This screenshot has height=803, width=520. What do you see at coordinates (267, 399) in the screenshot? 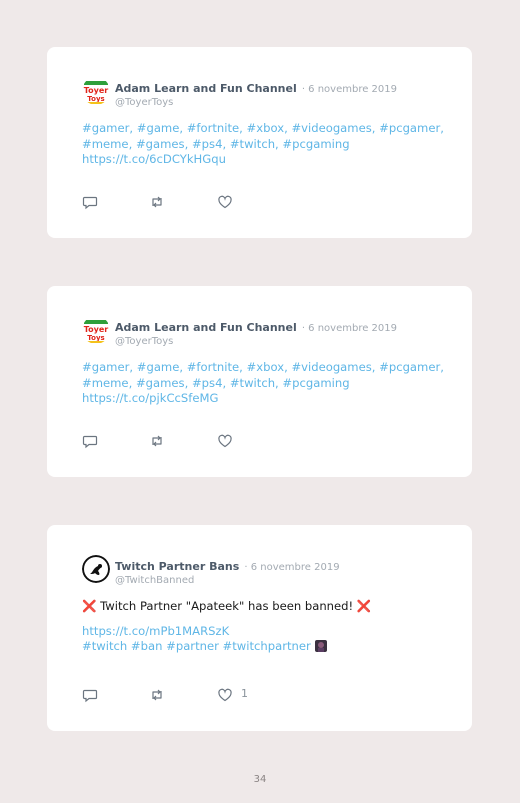
I see `tweet-link: https://t.co/pjkCcSfeMG` at bounding box center [267, 399].